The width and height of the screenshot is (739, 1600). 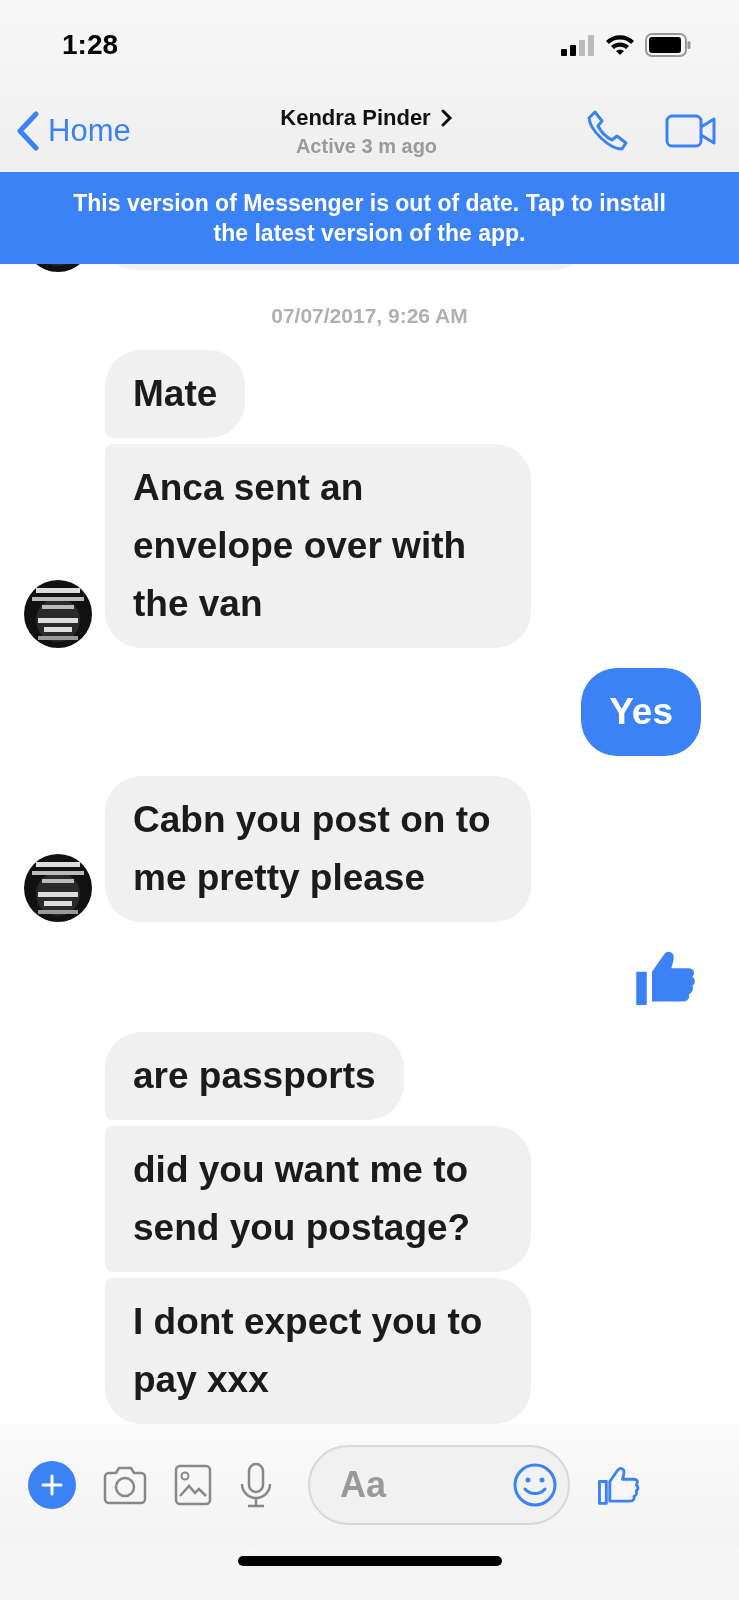 What do you see at coordinates (90, 45) in the screenshot?
I see `status-time: 1:28` at bounding box center [90, 45].